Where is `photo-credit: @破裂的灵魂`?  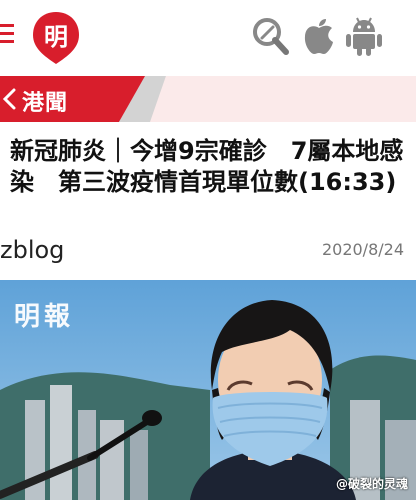
photo-credit: @破裂的灵魂 is located at coordinates (372, 483).